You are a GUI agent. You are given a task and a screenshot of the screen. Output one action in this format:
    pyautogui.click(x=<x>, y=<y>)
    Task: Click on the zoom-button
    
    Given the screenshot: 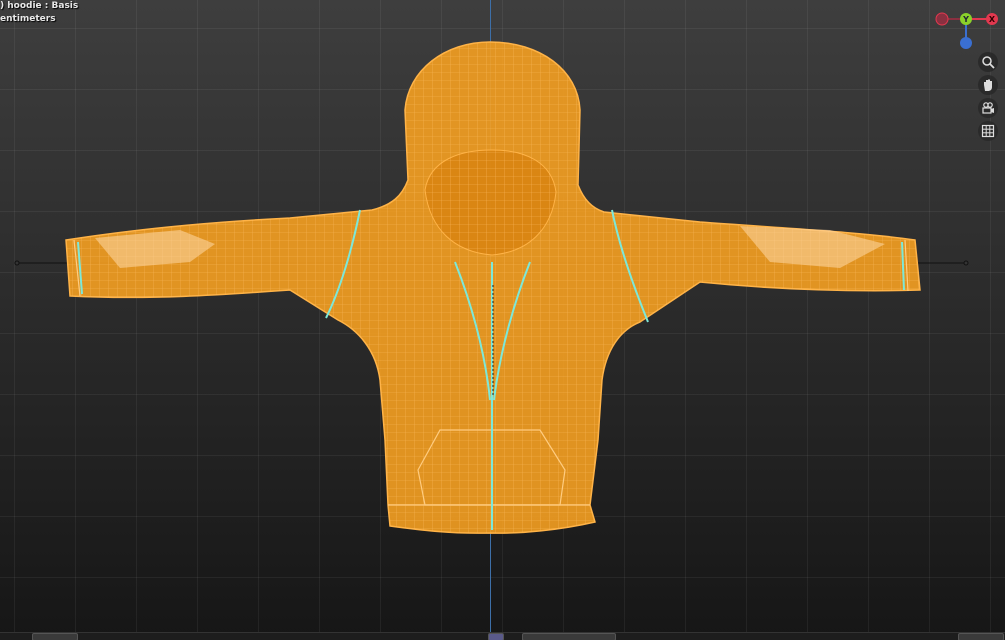 What is the action you would take?
    pyautogui.click(x=988, y=62)
    